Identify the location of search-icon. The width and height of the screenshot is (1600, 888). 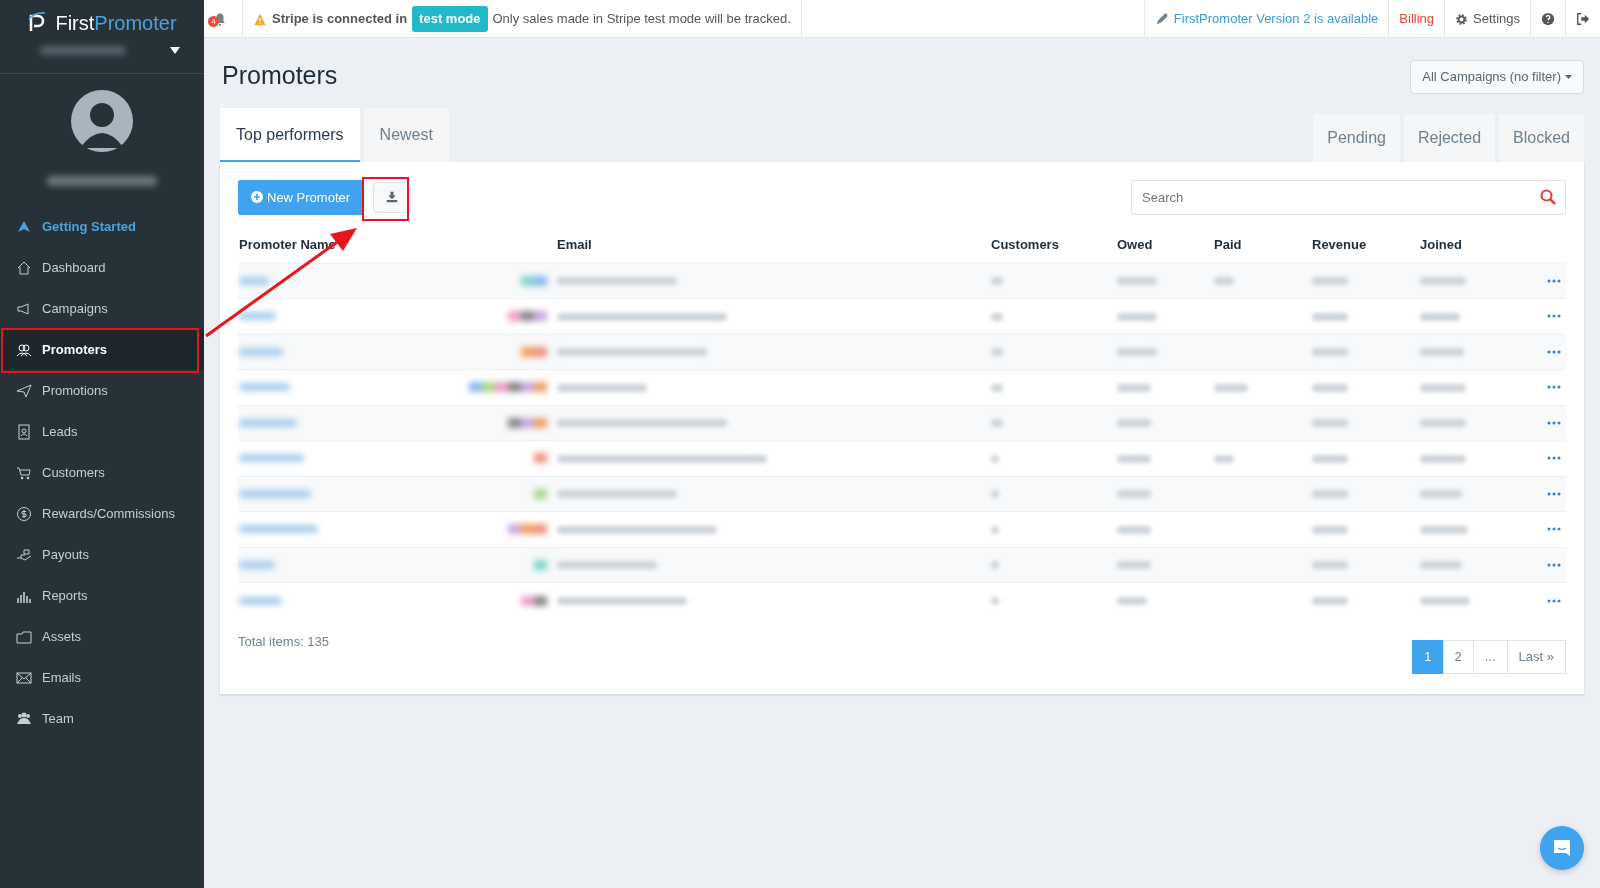
(1548, 196).